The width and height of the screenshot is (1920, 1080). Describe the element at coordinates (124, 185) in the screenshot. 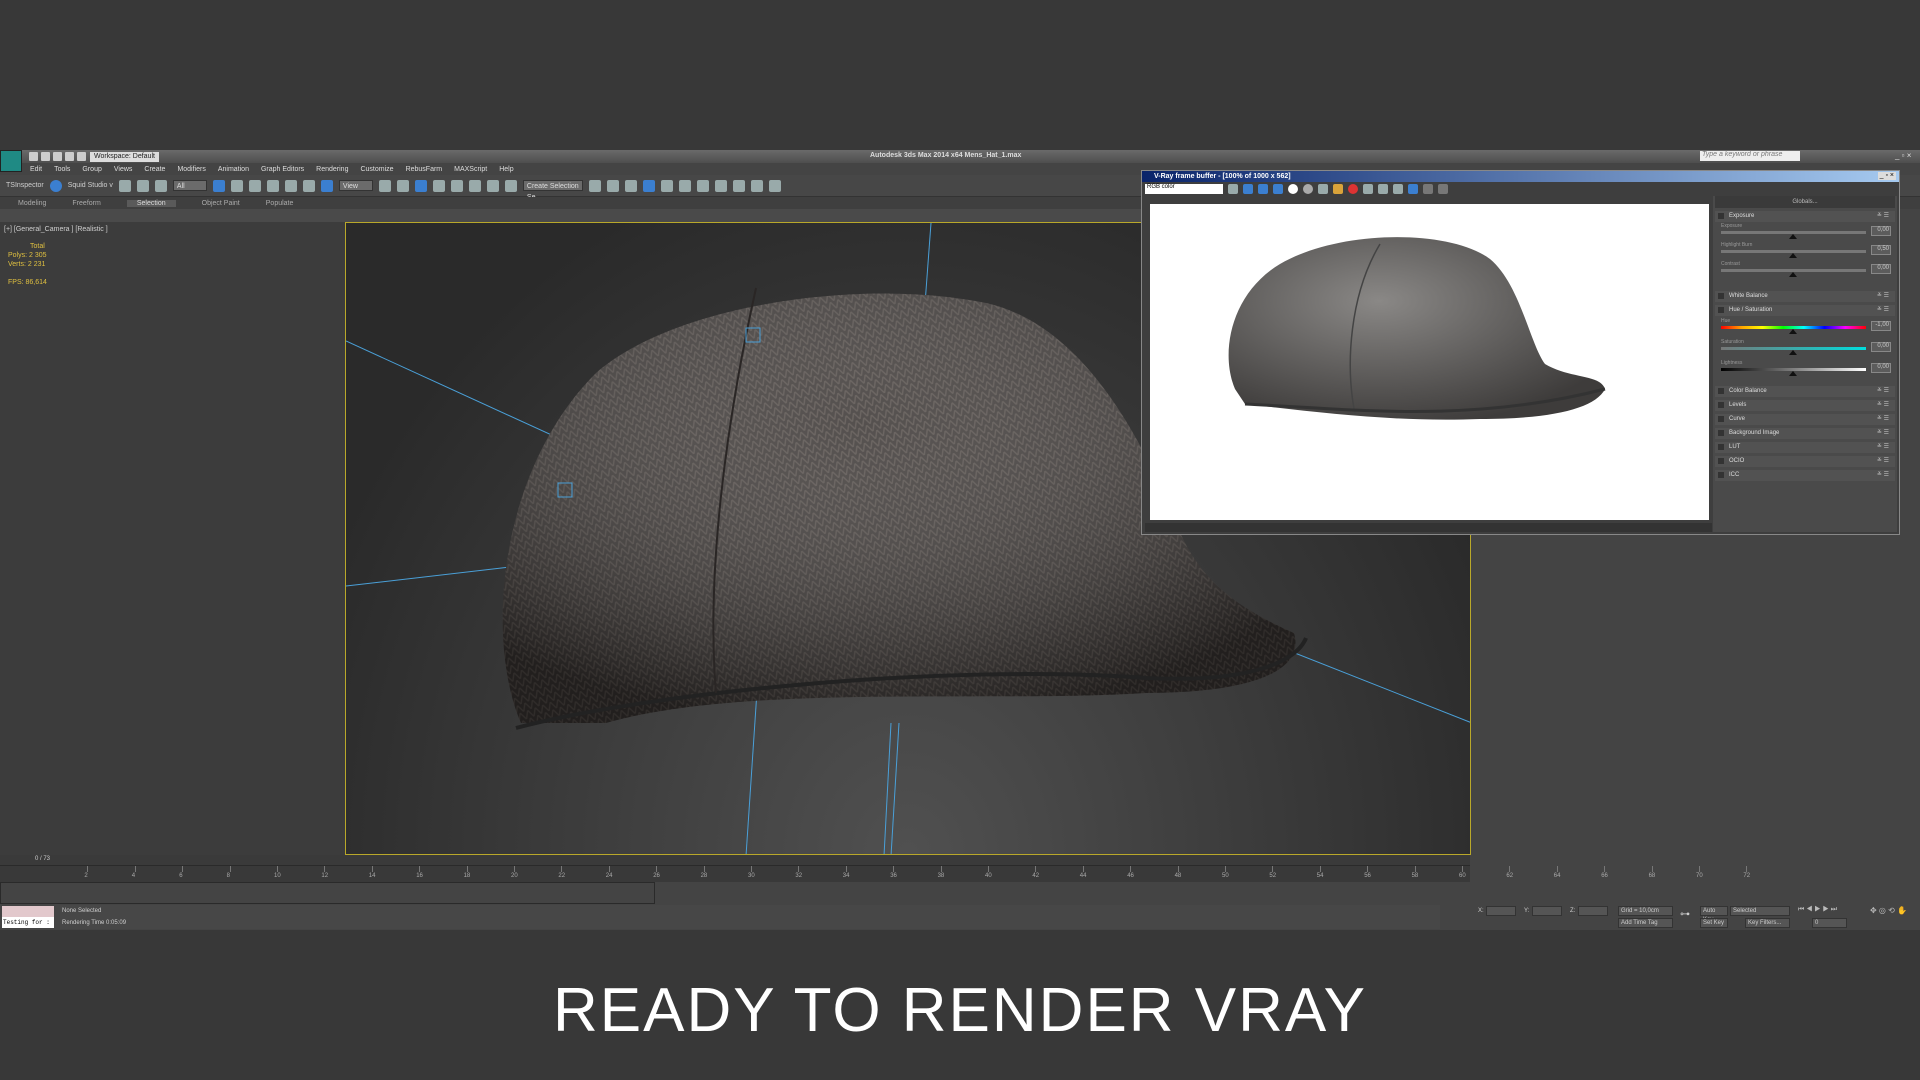

I see `link-icon` at that location.